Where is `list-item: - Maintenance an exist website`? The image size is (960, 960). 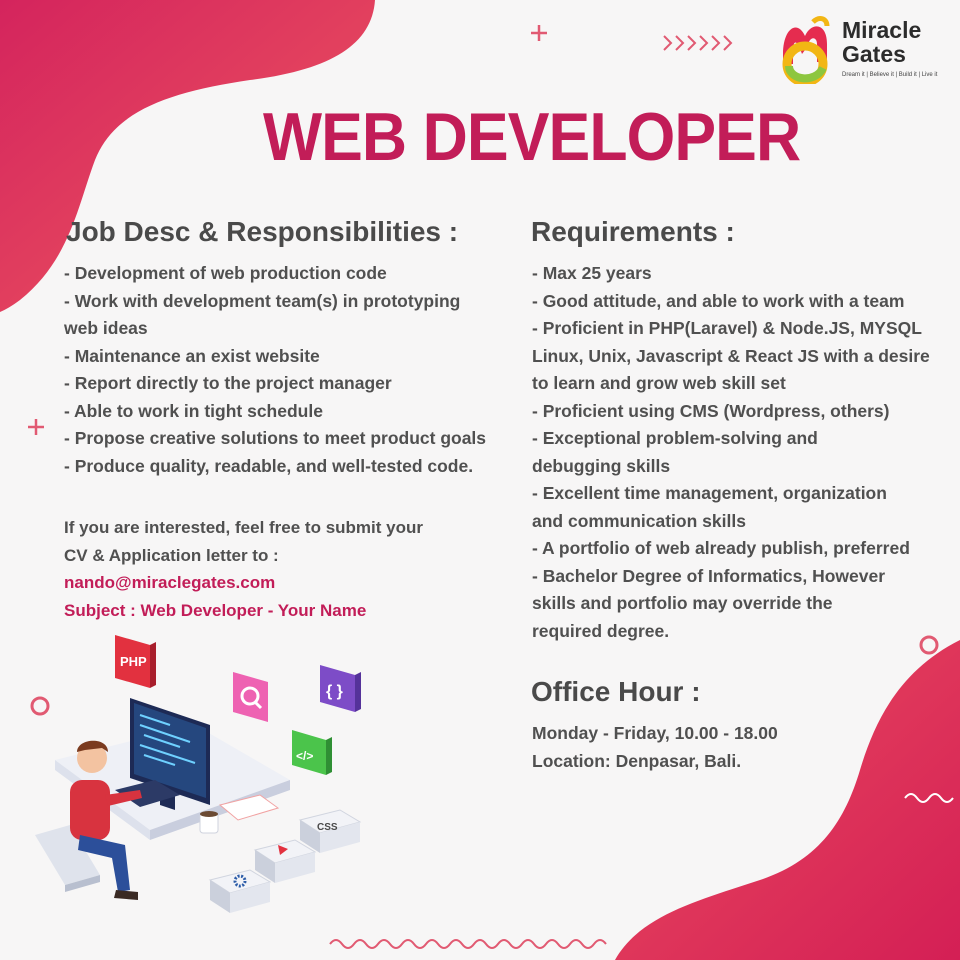 list-item: - Maintenance an exist website is located at coordinates (192, 355).